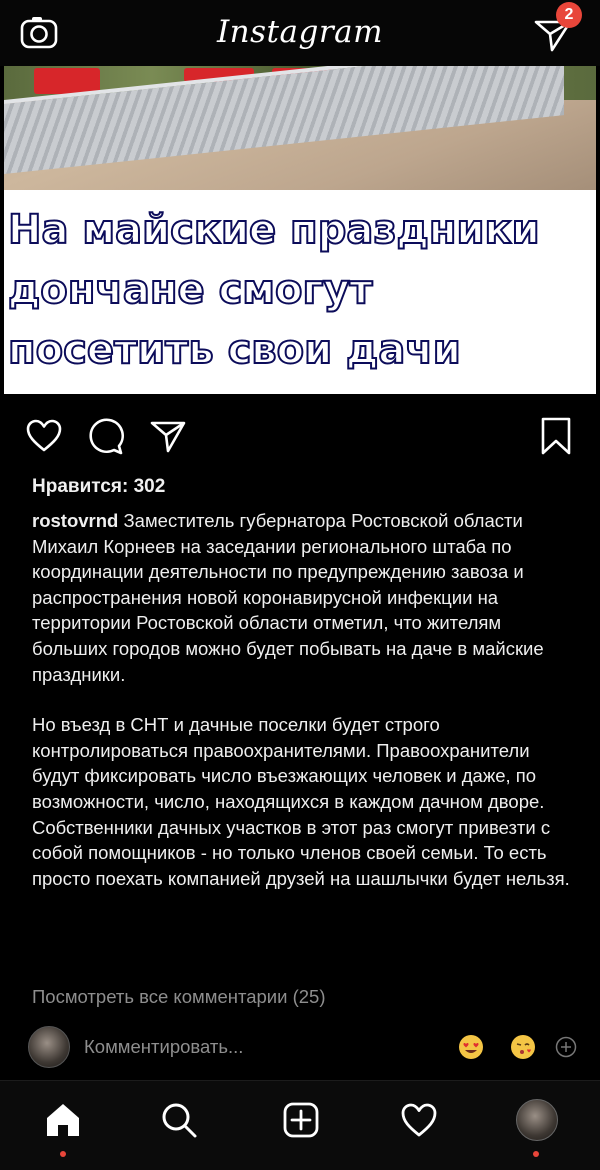 The width and height of the screenshot is (600, 1170). I want to click on instagram-logo: Instagram, so click(300, 32).